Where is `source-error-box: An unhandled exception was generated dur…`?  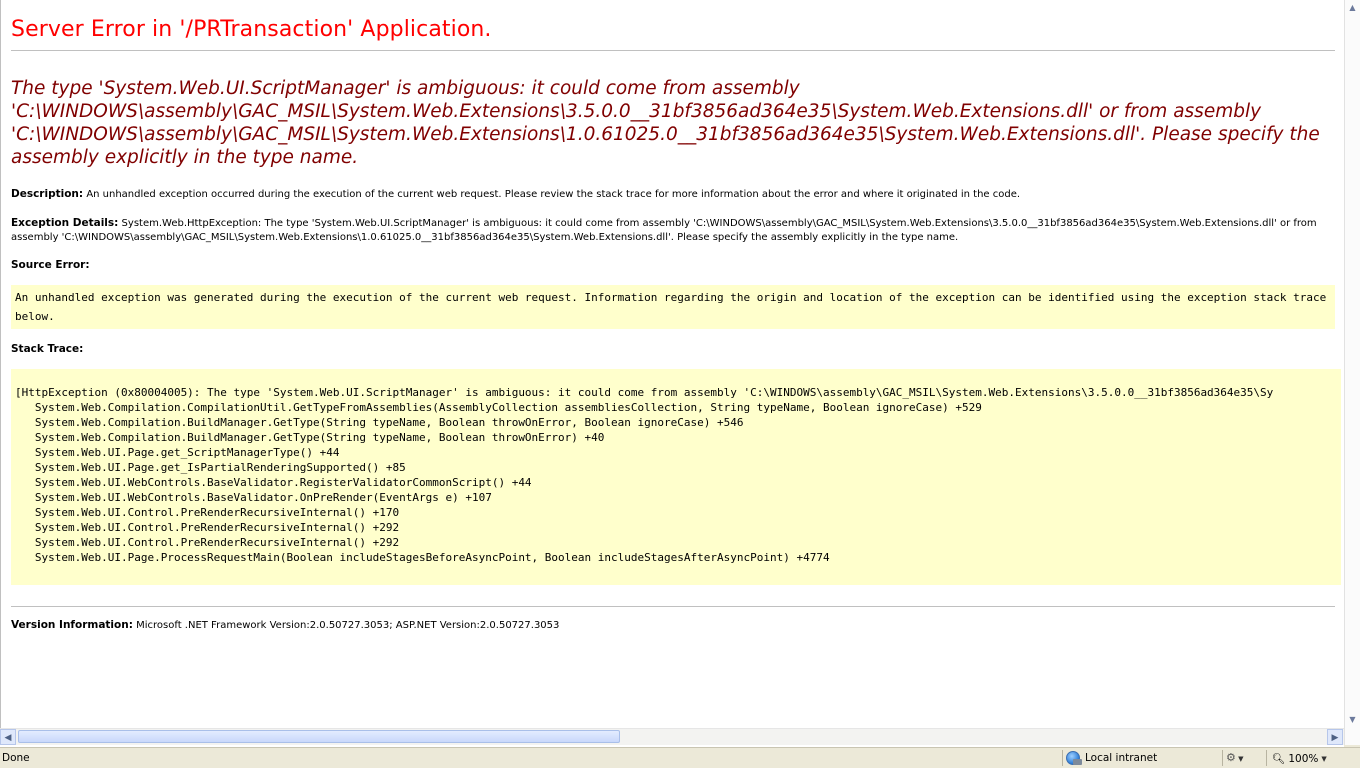
source-error-box: An unhandled exception was generated dur… is located at coordinates (673, 307).